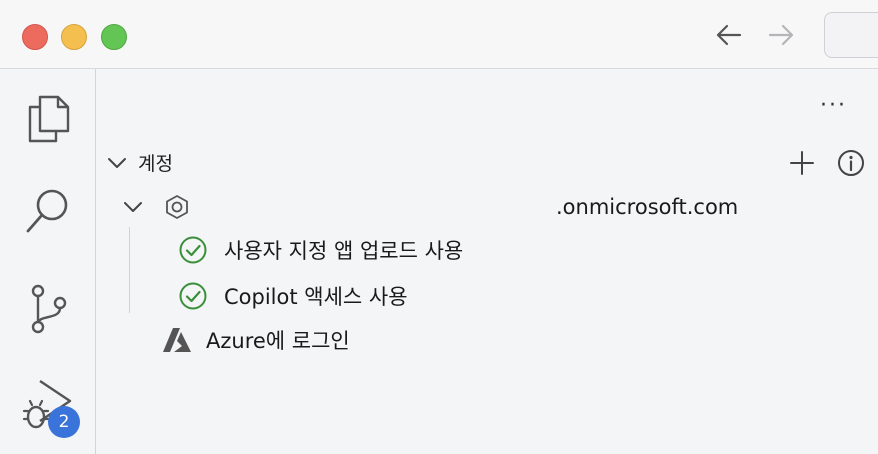 Image resolution: width=878 pixels, height=454 pixels. Describe the element at coordinates (802, 163) in the screenshot. I see `add-icon` at that location.